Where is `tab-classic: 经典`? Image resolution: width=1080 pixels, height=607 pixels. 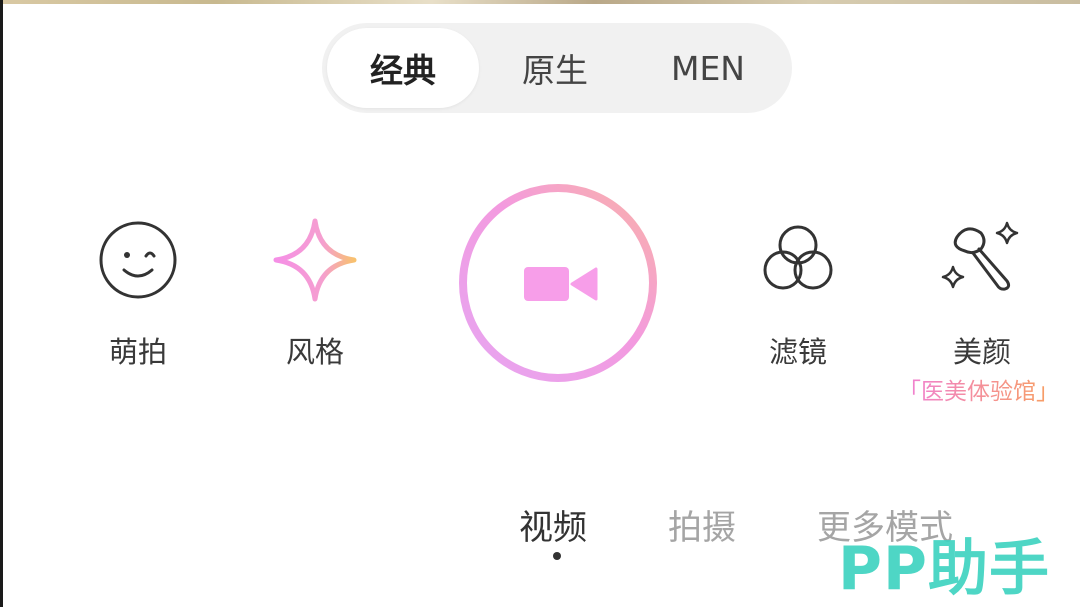
tab-classic: 经典 is located at coordinates (403, 68).